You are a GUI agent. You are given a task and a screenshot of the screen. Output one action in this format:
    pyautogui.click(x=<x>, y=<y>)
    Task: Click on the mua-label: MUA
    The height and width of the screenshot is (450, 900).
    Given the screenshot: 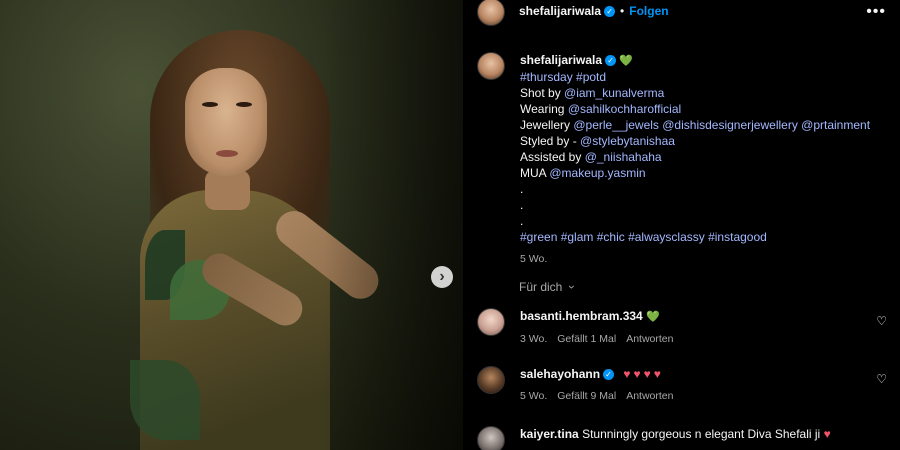 What is the action you would take?
    pyautogui.click(x=535, y=173)
    